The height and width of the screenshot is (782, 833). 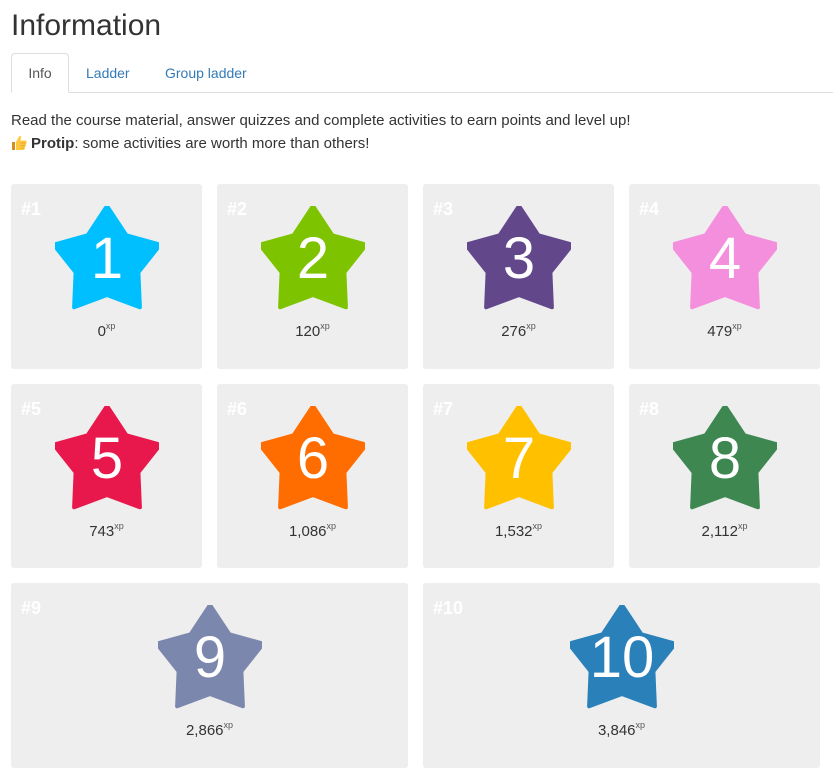 I want to click on level-number: 5, so click(x=107, y=458).